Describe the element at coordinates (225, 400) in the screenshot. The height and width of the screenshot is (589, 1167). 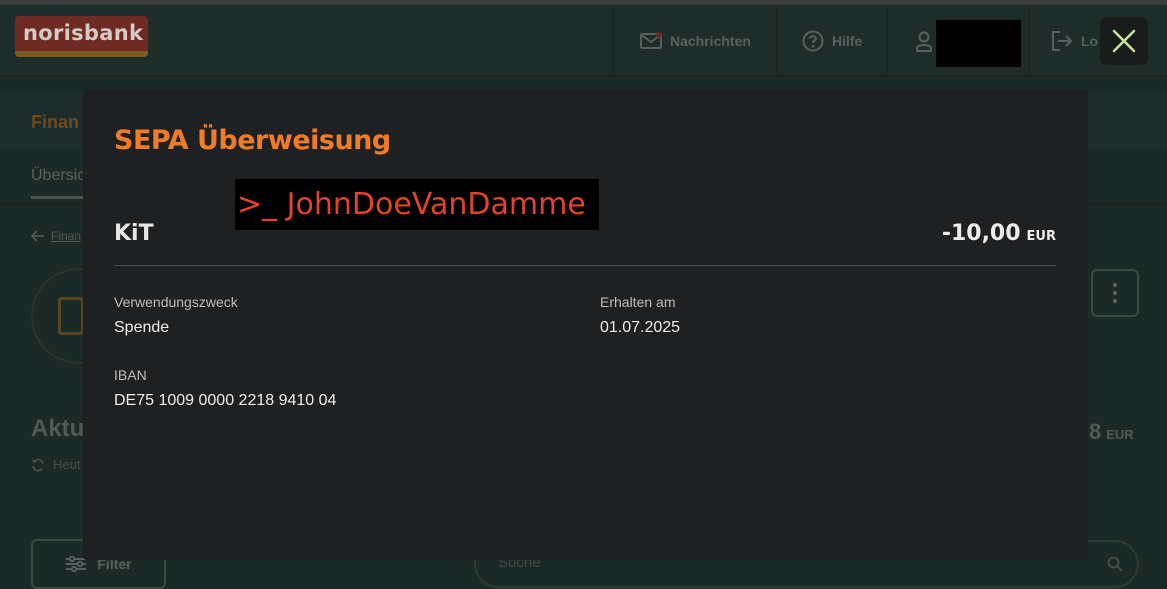
I see `iban-value: DE75 1009 0000 2218 9410 04` at that location.